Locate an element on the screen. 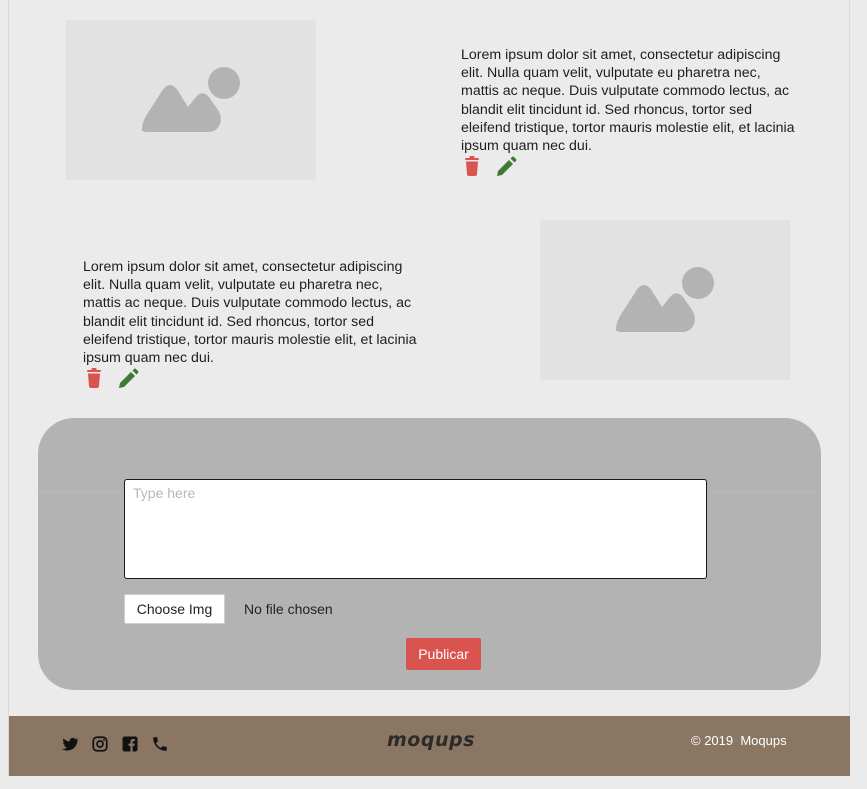  facebook-icon is located at coordinates (130, 744).